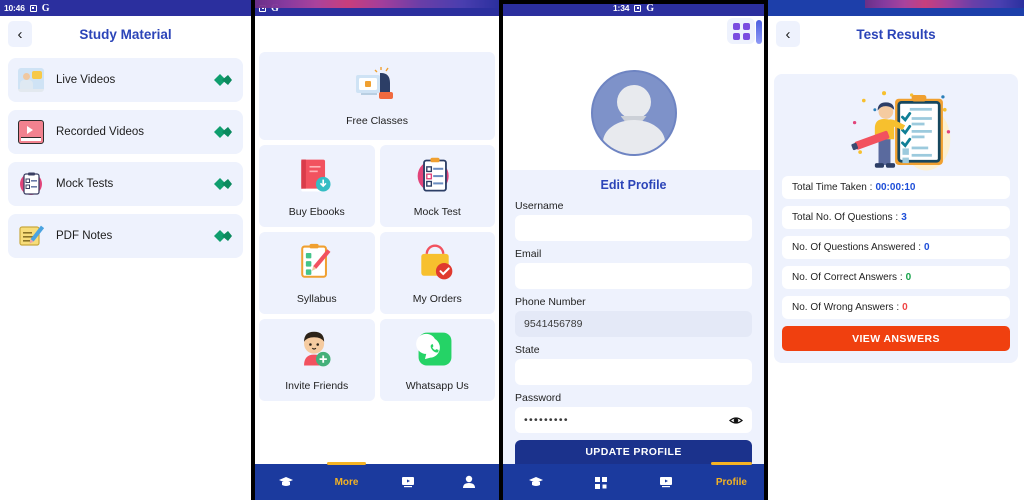  I want to click on result-row-questions-answered: No. Of Questions Answered : 0, so click(896, 247).